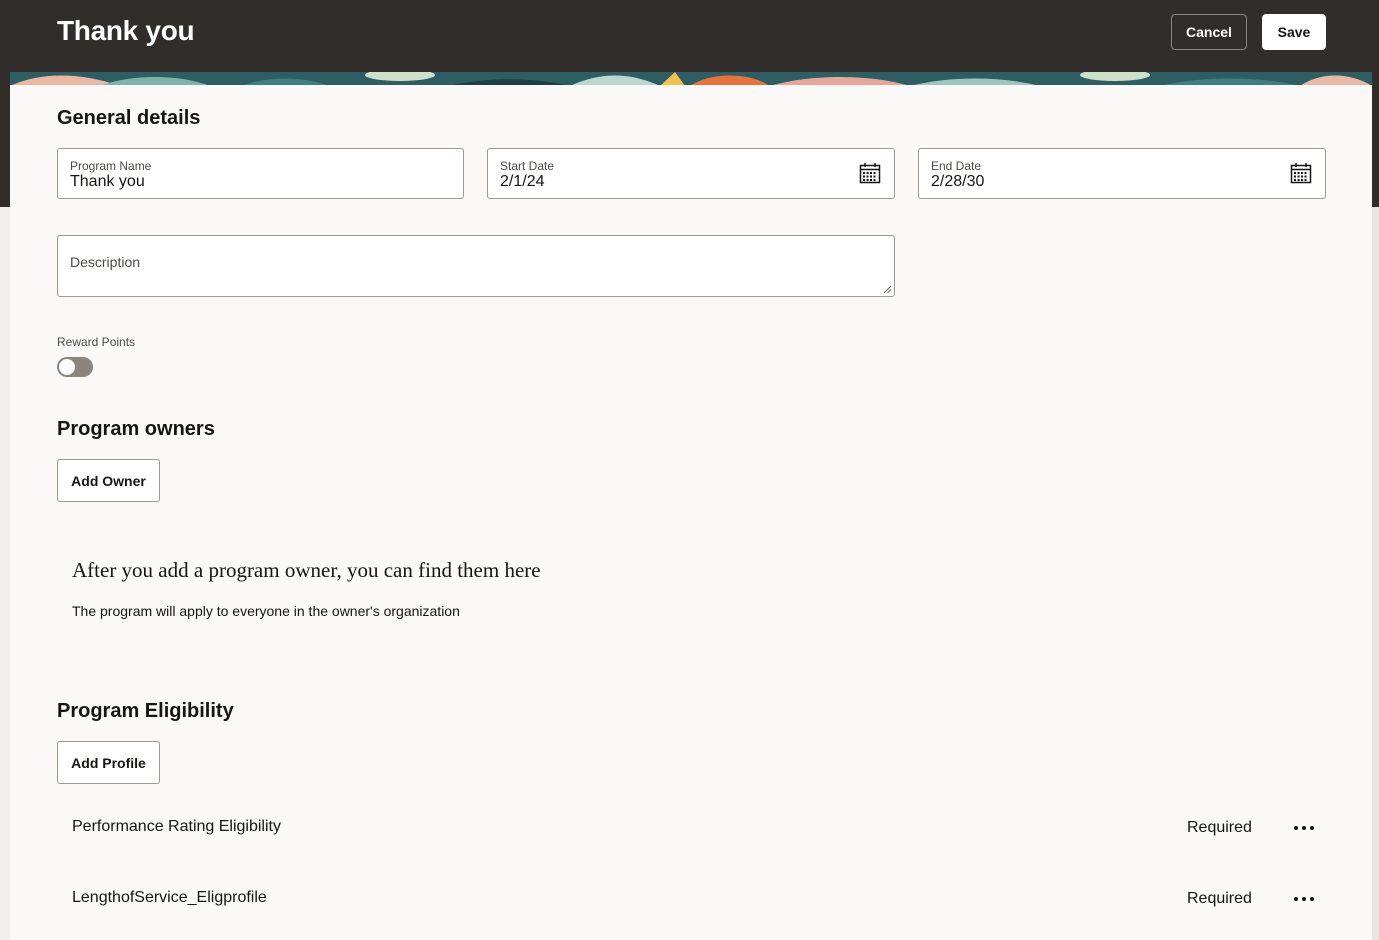 The width and height of the screenshot is (1379, 940). Describe the element at coordinates (689, 36) in the screenshot. I see `page-header: Thank you Cancel Save` at that location.